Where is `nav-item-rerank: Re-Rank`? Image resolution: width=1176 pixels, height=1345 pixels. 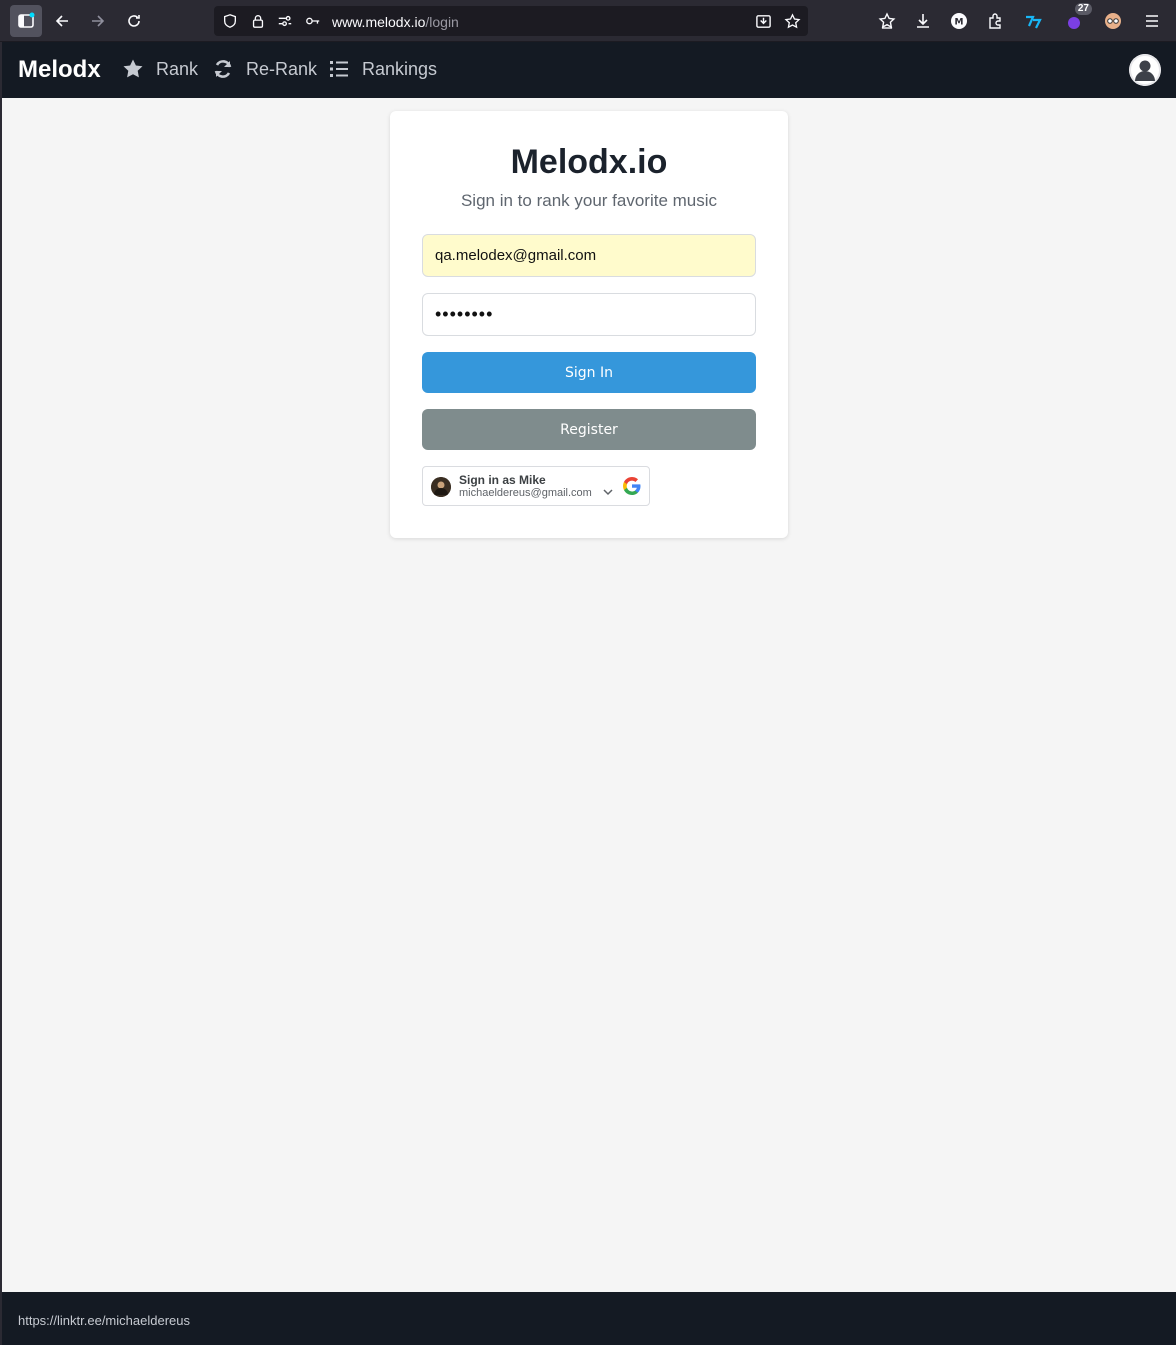 nav-item-rerank: Re-Rank is located at coordinates (264, 69).